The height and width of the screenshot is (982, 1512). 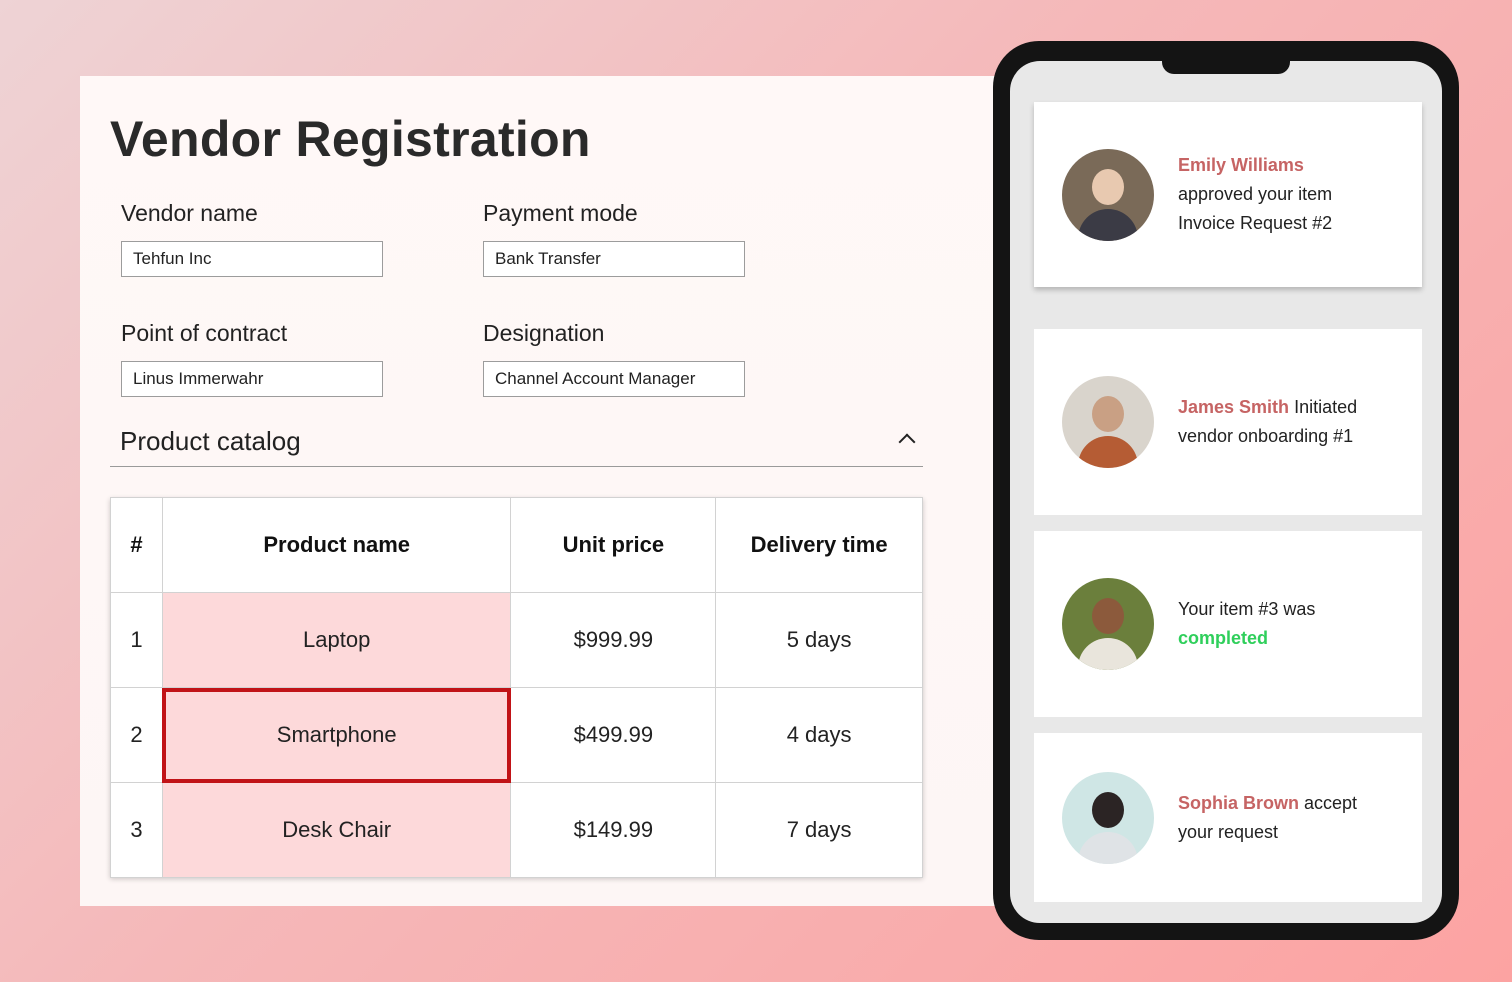 What do you see at coordinates (819, 545) in the screenshot?
I see `column-header-delivery-time: Delivery time` at bounding box center [819, 545].